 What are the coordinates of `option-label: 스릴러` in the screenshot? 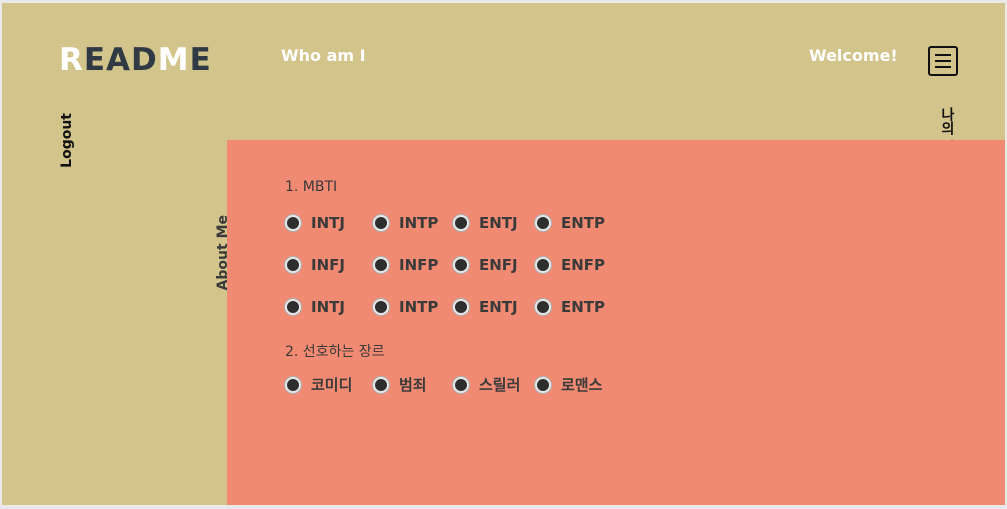 It's located at (500, 385).